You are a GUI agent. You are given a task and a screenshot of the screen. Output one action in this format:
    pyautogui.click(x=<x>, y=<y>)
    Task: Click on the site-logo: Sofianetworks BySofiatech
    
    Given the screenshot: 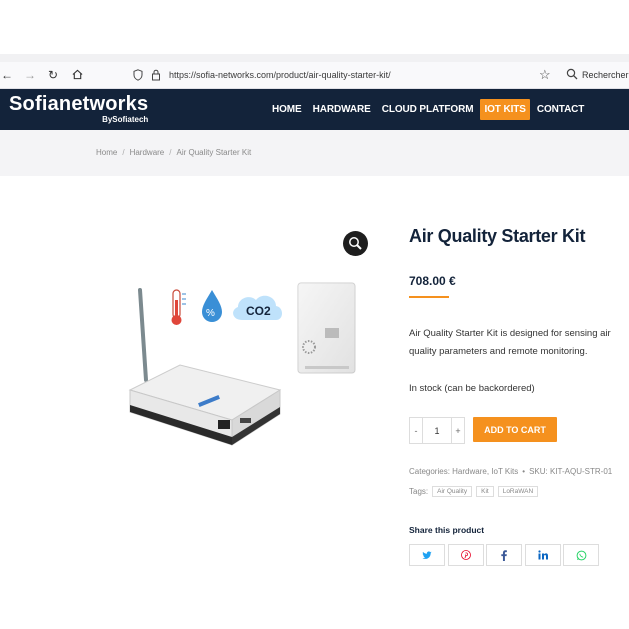 What is the action you would take?
    pyautogui.click(x=79, y=108)
    